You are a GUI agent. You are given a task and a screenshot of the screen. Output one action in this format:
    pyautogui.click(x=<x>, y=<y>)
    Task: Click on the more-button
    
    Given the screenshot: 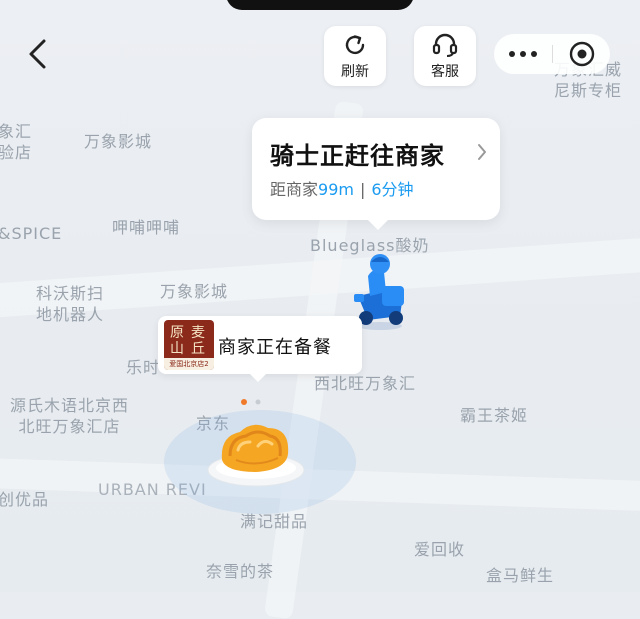 What is the action you would take?
    pyautogui.click(x=523, y=54)
    